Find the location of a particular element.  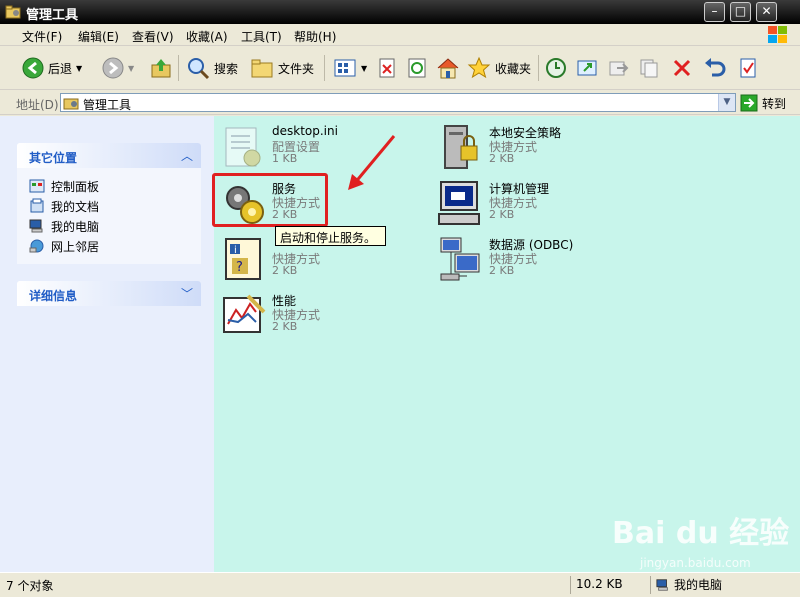

tooltip: 启动和停止服务。 is located at coordinates (330, 236).